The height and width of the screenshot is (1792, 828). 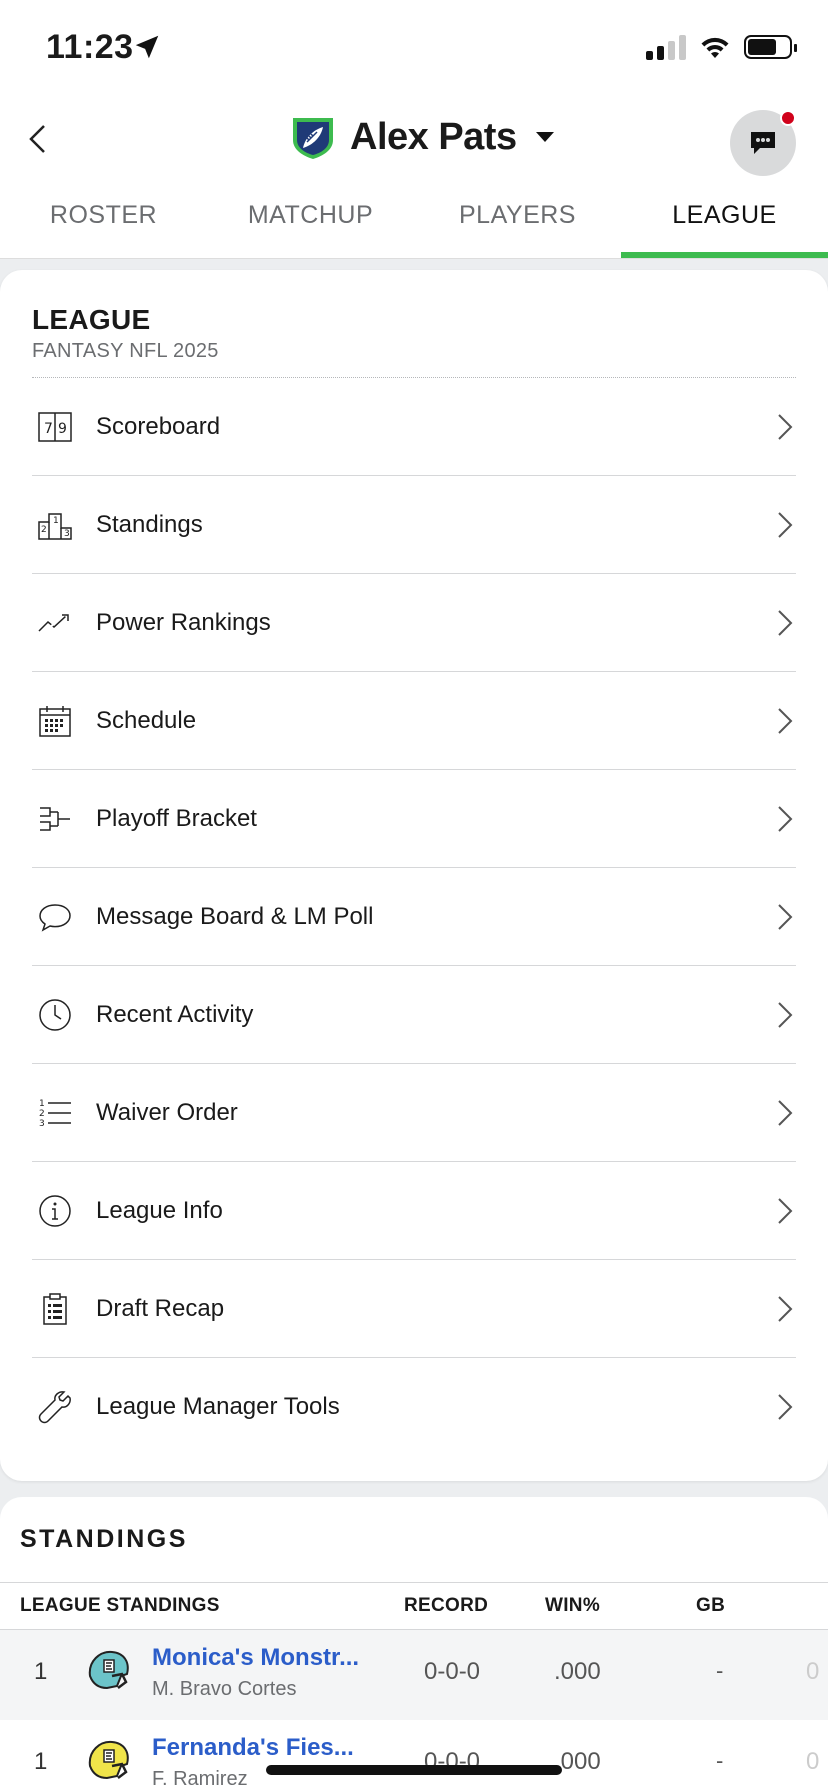 What do you see at coordinates (55, 623) in the screenshot?
I see `trend-icon` at bounding box center [55, 623].